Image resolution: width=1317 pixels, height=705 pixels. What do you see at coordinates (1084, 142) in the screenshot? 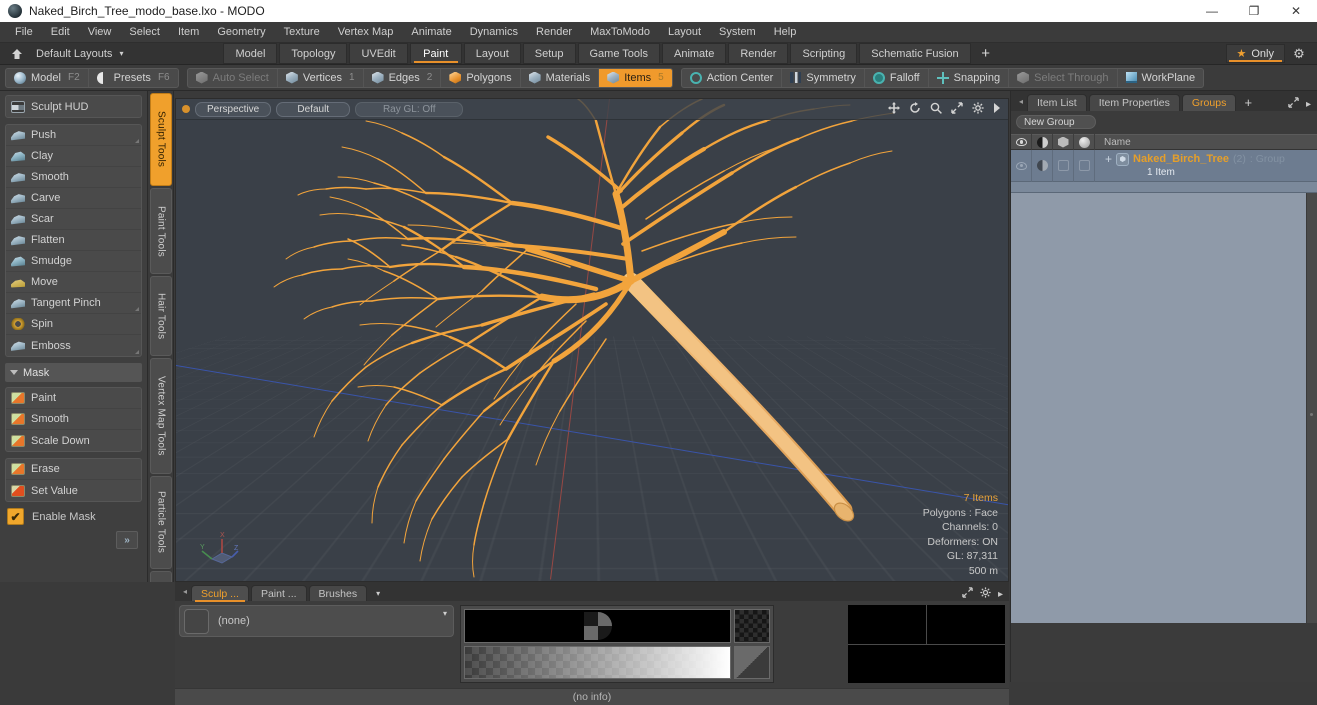
I see `column-render-icon` at bounding box center [1084, 142].